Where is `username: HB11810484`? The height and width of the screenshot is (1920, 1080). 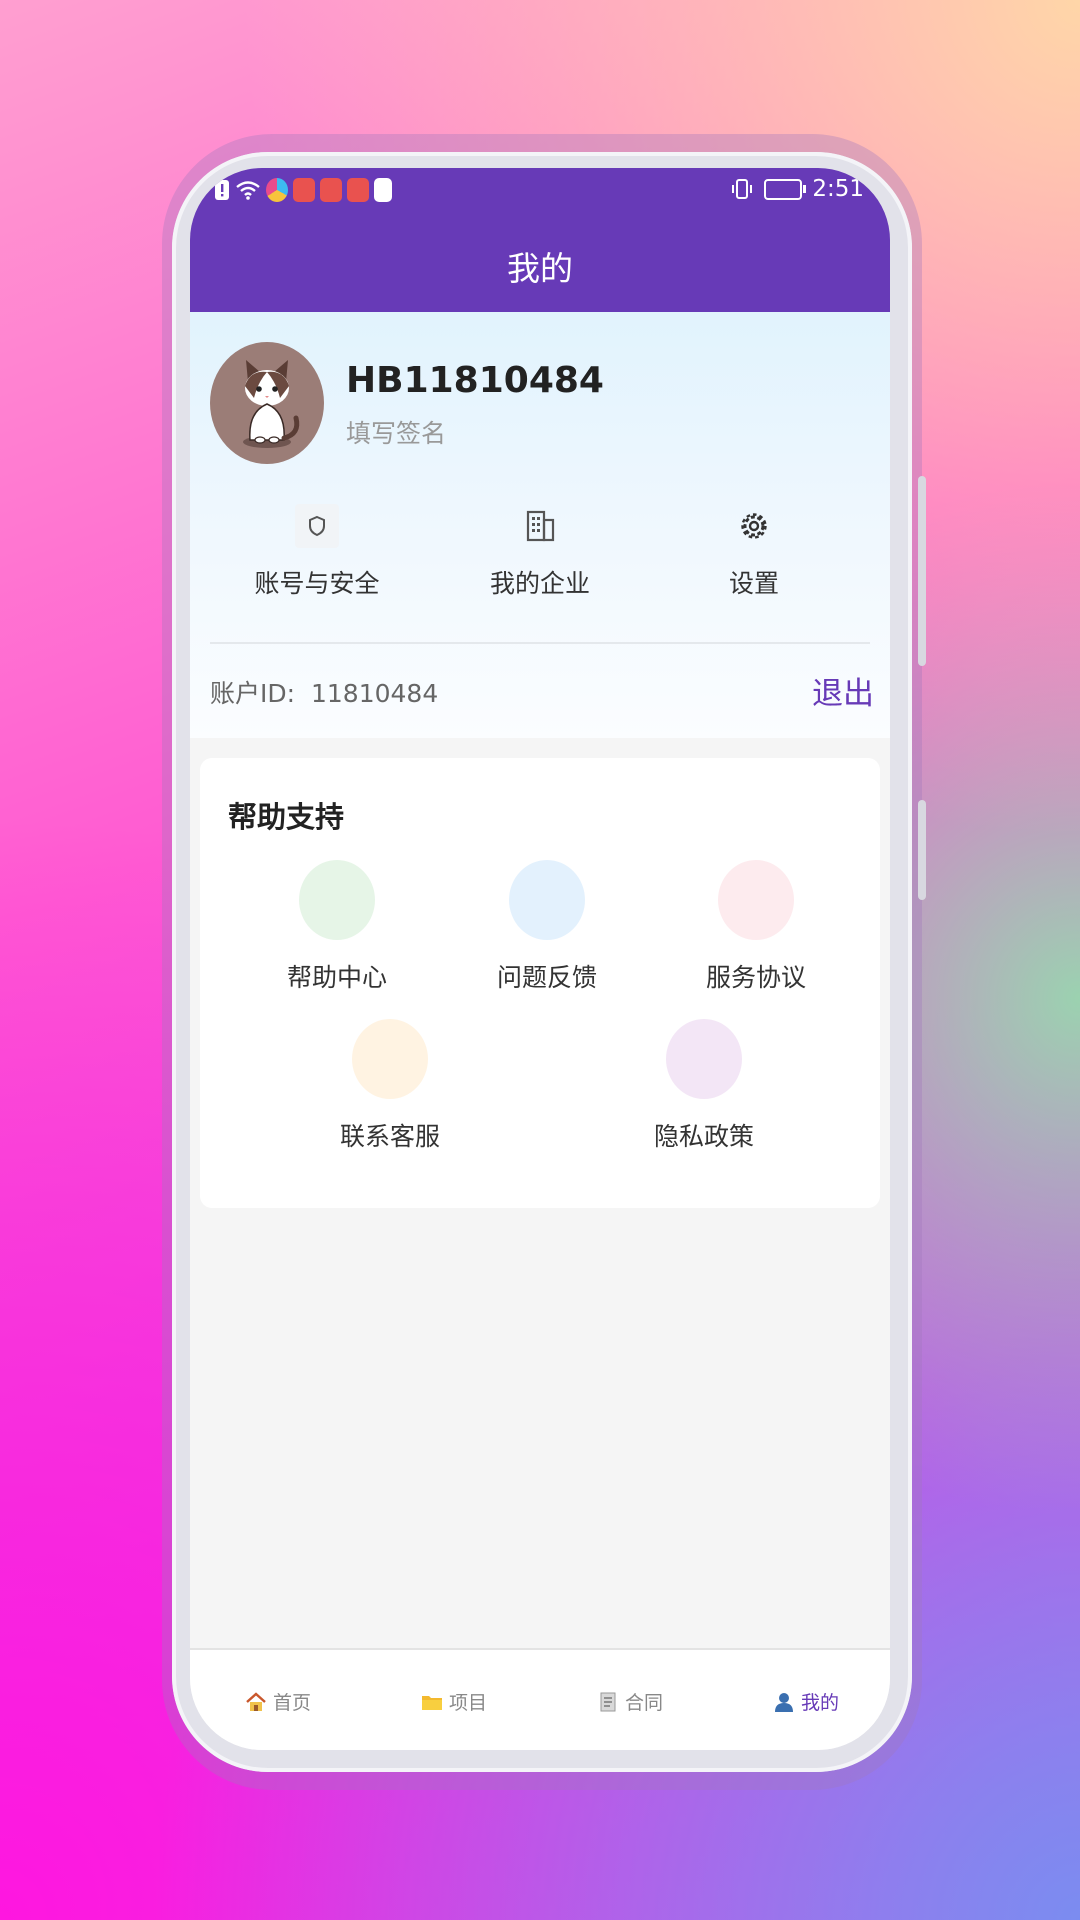 username: HB11810484 is located at coordinates (475, 380).